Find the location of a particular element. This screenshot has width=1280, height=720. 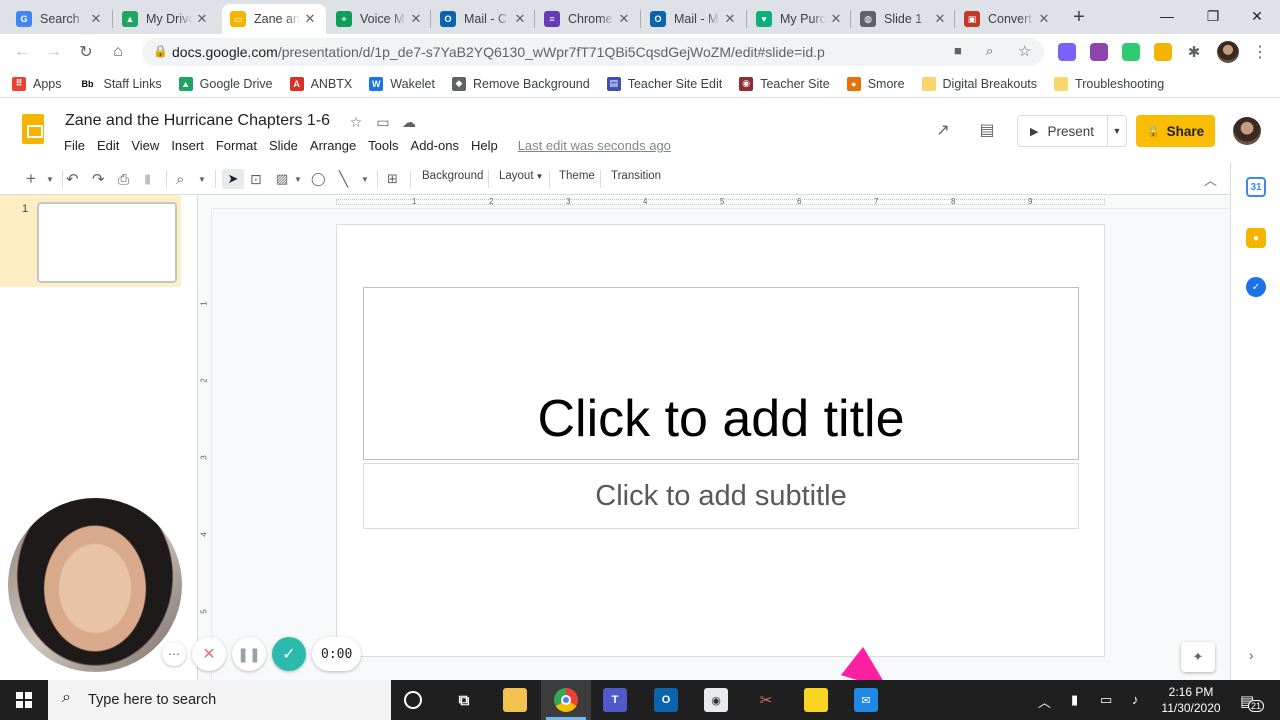

theme-button: Theme is located at coordinates (577, 176).